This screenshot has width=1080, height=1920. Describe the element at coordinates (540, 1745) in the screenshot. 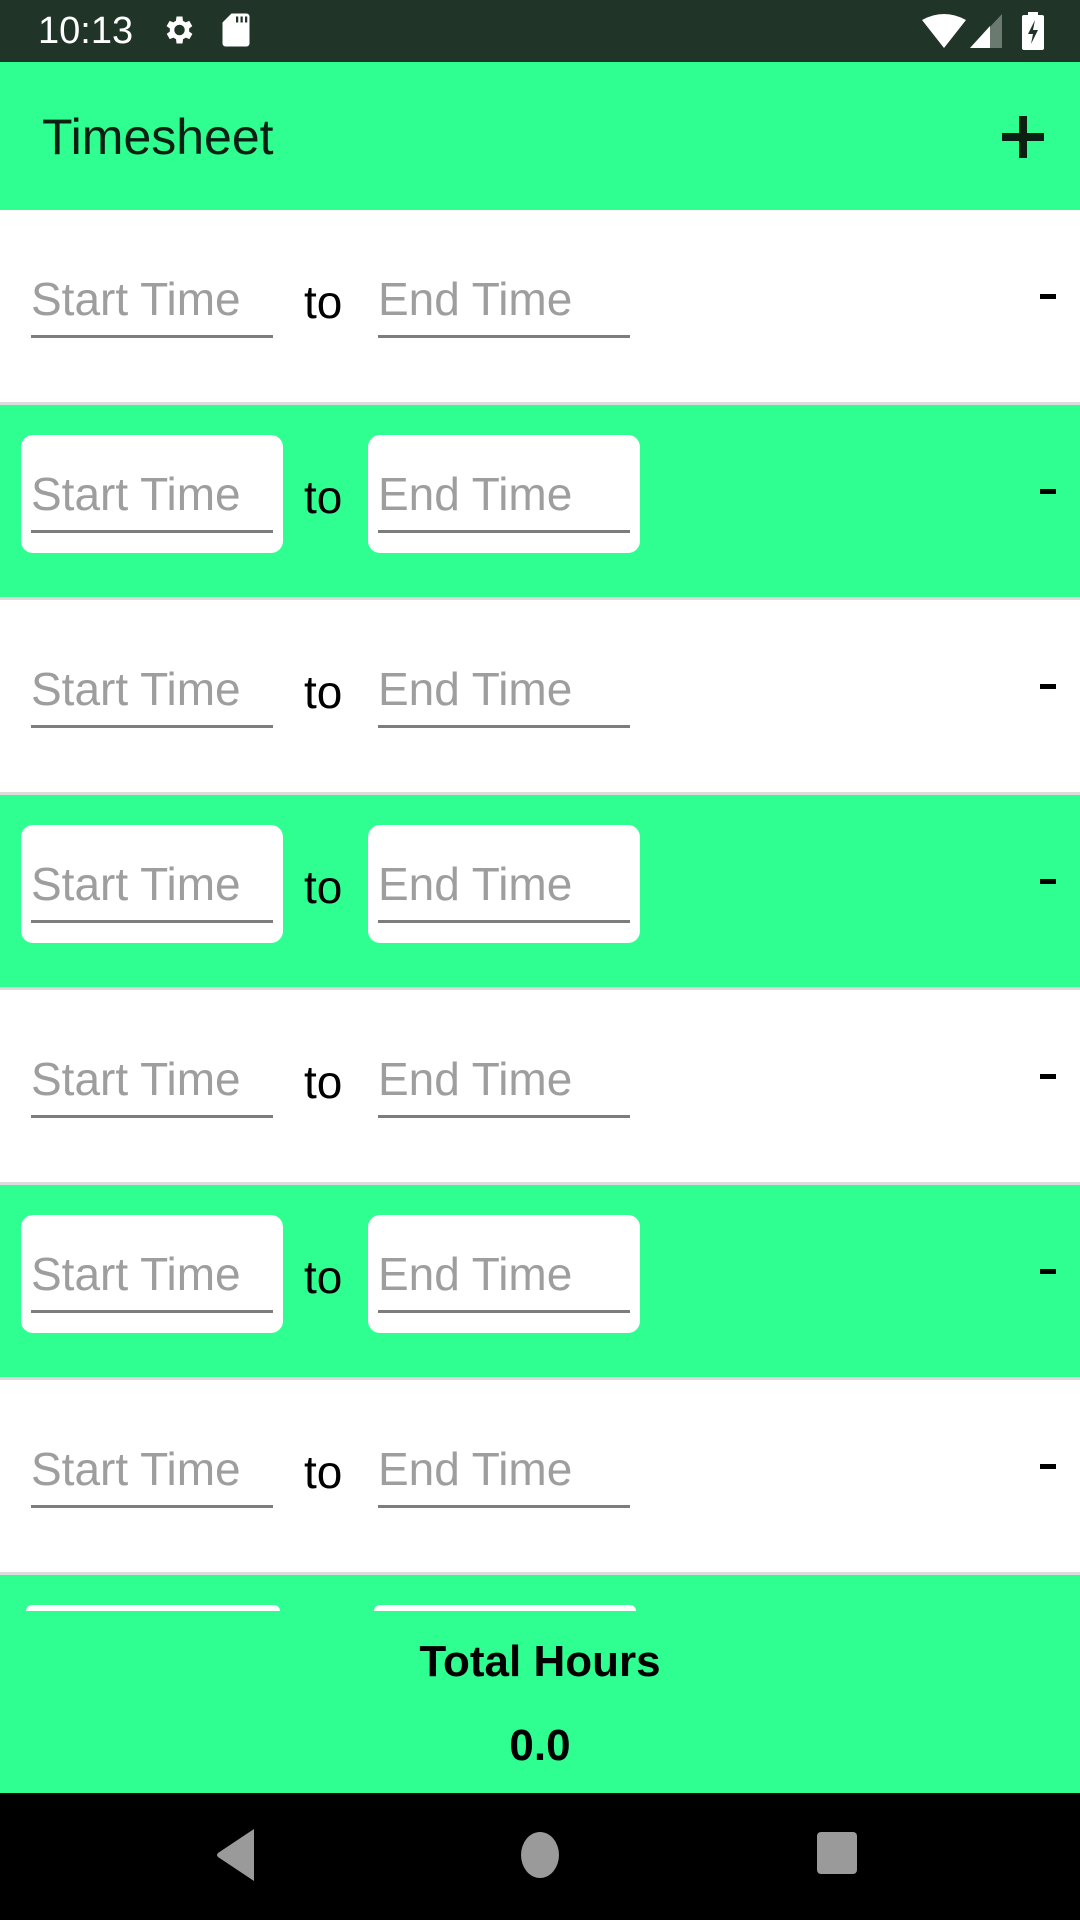

I see `total-hours-value: 0.0` at that location.